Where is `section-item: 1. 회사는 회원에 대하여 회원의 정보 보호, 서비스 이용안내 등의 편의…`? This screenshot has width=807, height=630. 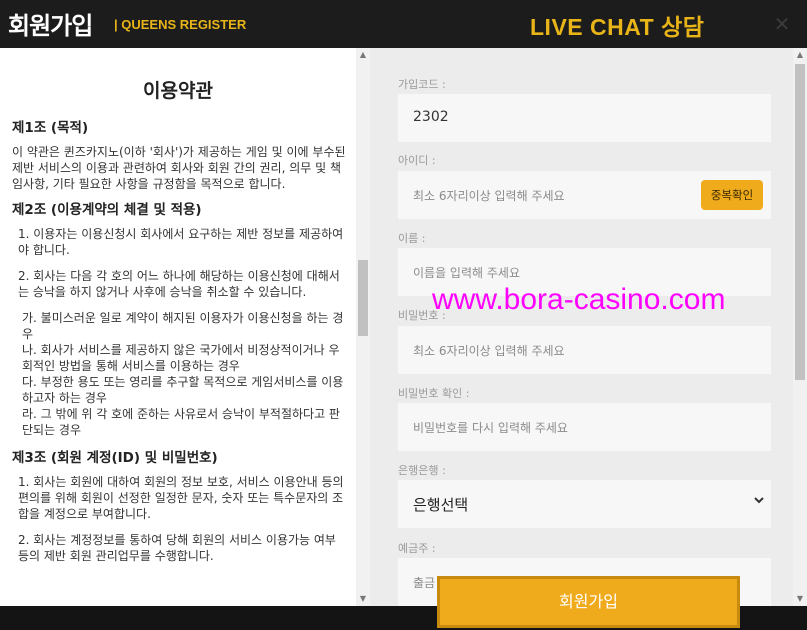 section-item: 1. 회사는 회원에 대하여 회원의 정보 보호, 서비스 이용안내 등의 편의… is located at coordinates (181, 498).